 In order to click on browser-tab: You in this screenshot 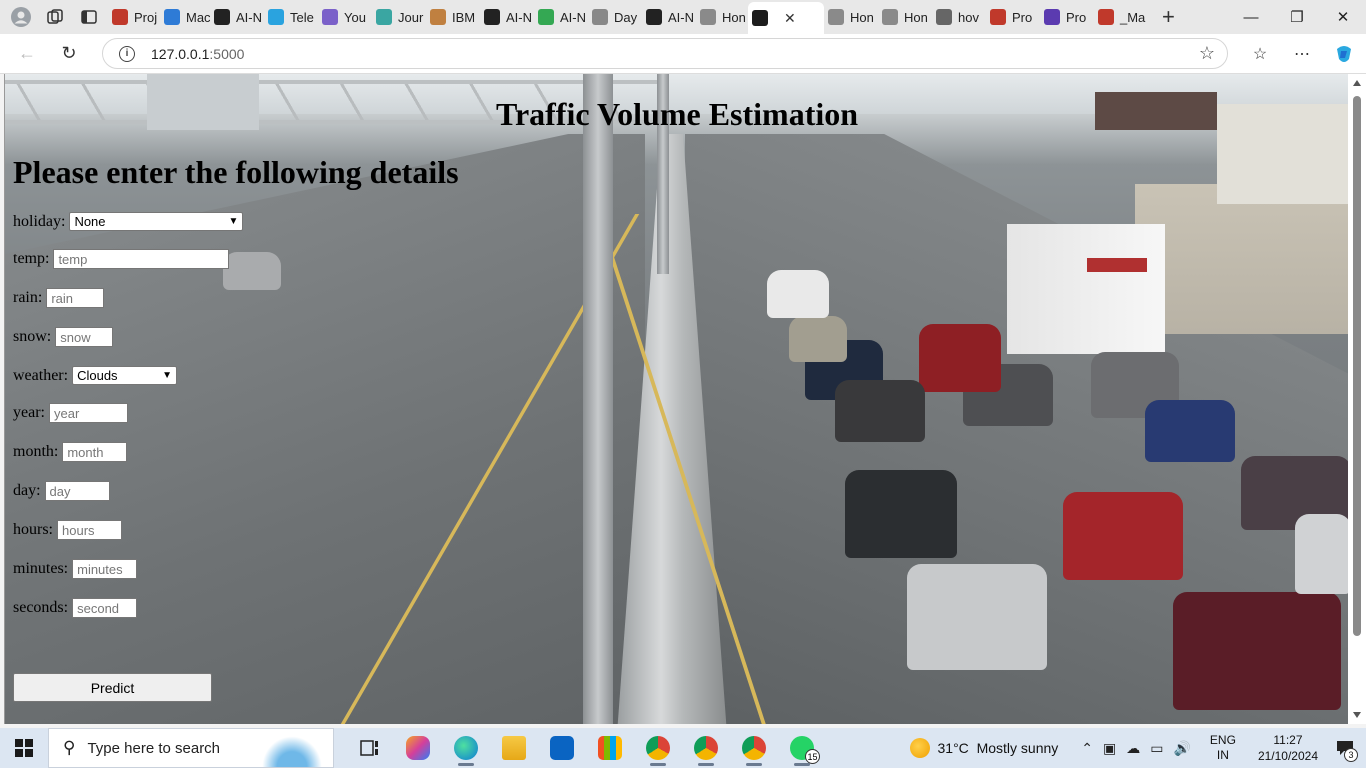, I will do `click(345, 17)`.